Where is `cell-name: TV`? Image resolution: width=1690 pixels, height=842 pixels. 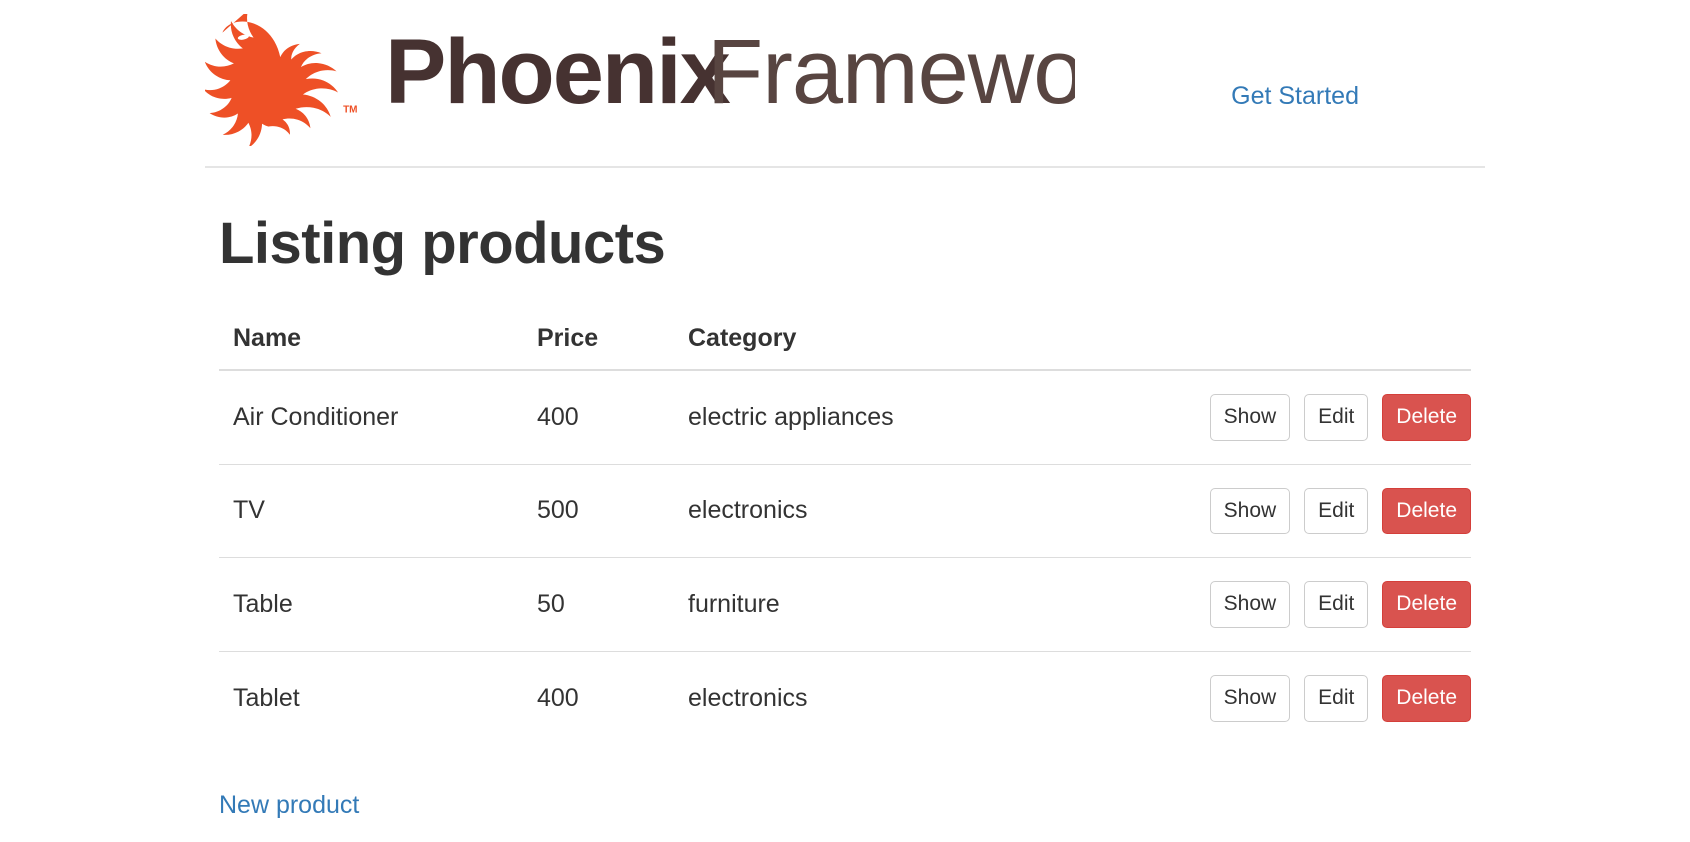 cell-name: TV is located at coordinates (371, 510).